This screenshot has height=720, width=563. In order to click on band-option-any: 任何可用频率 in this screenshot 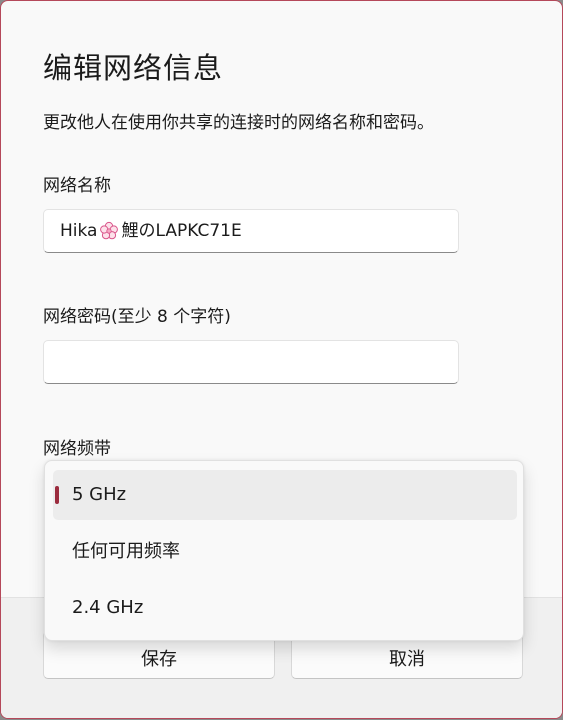, I will do `click(285, 552)`.